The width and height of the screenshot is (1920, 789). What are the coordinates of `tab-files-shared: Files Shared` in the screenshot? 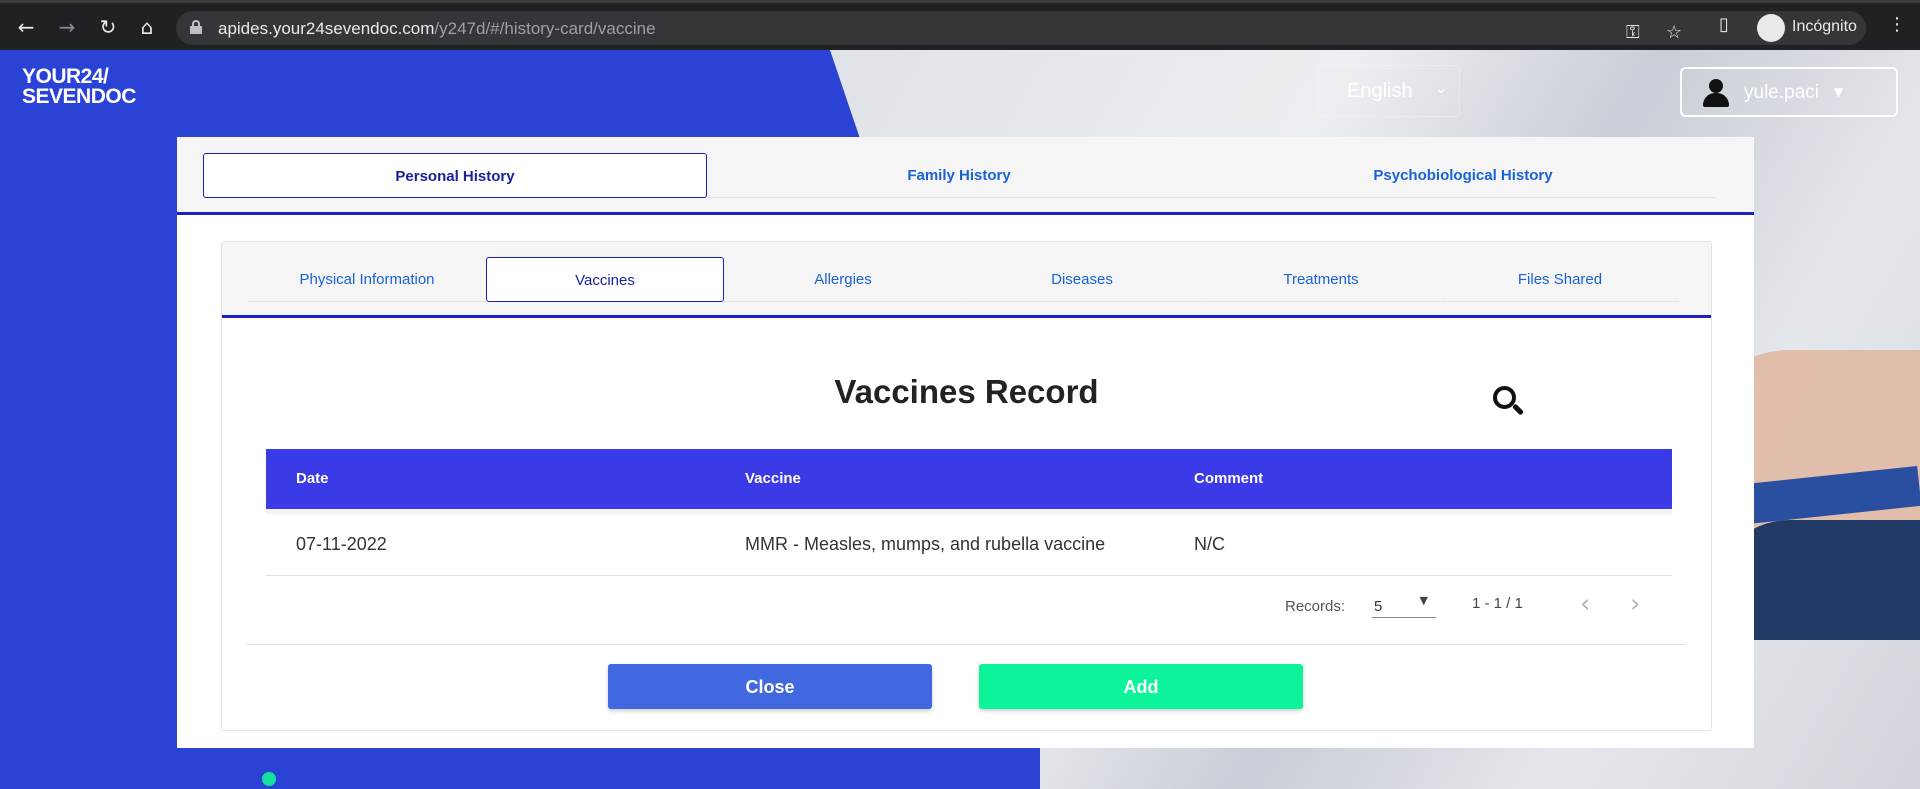 It's located at (1560, 279).